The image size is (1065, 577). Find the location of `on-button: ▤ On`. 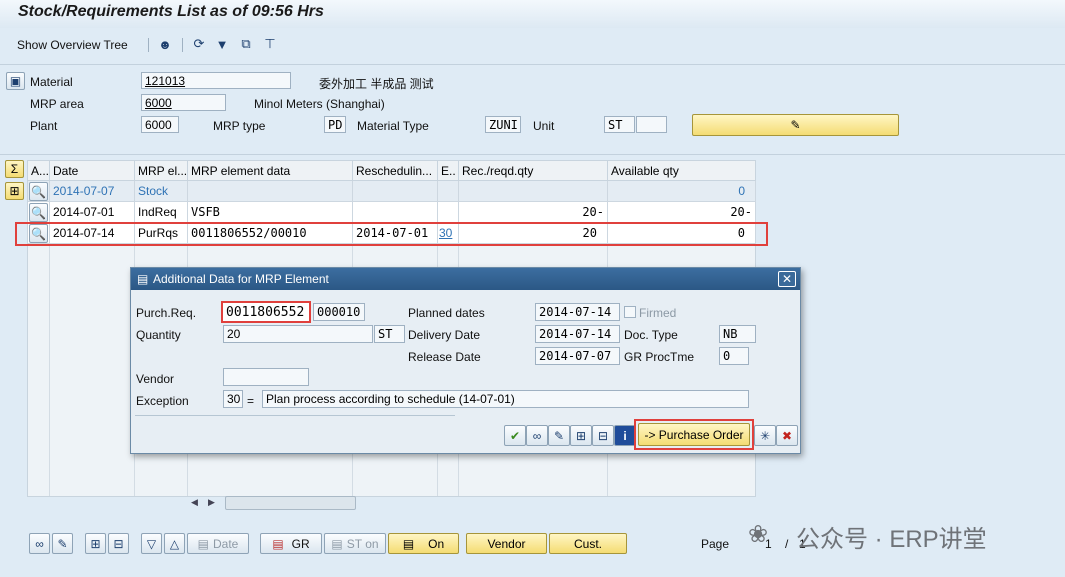

on-button: ▤ On is located at coordinates (423, 543).